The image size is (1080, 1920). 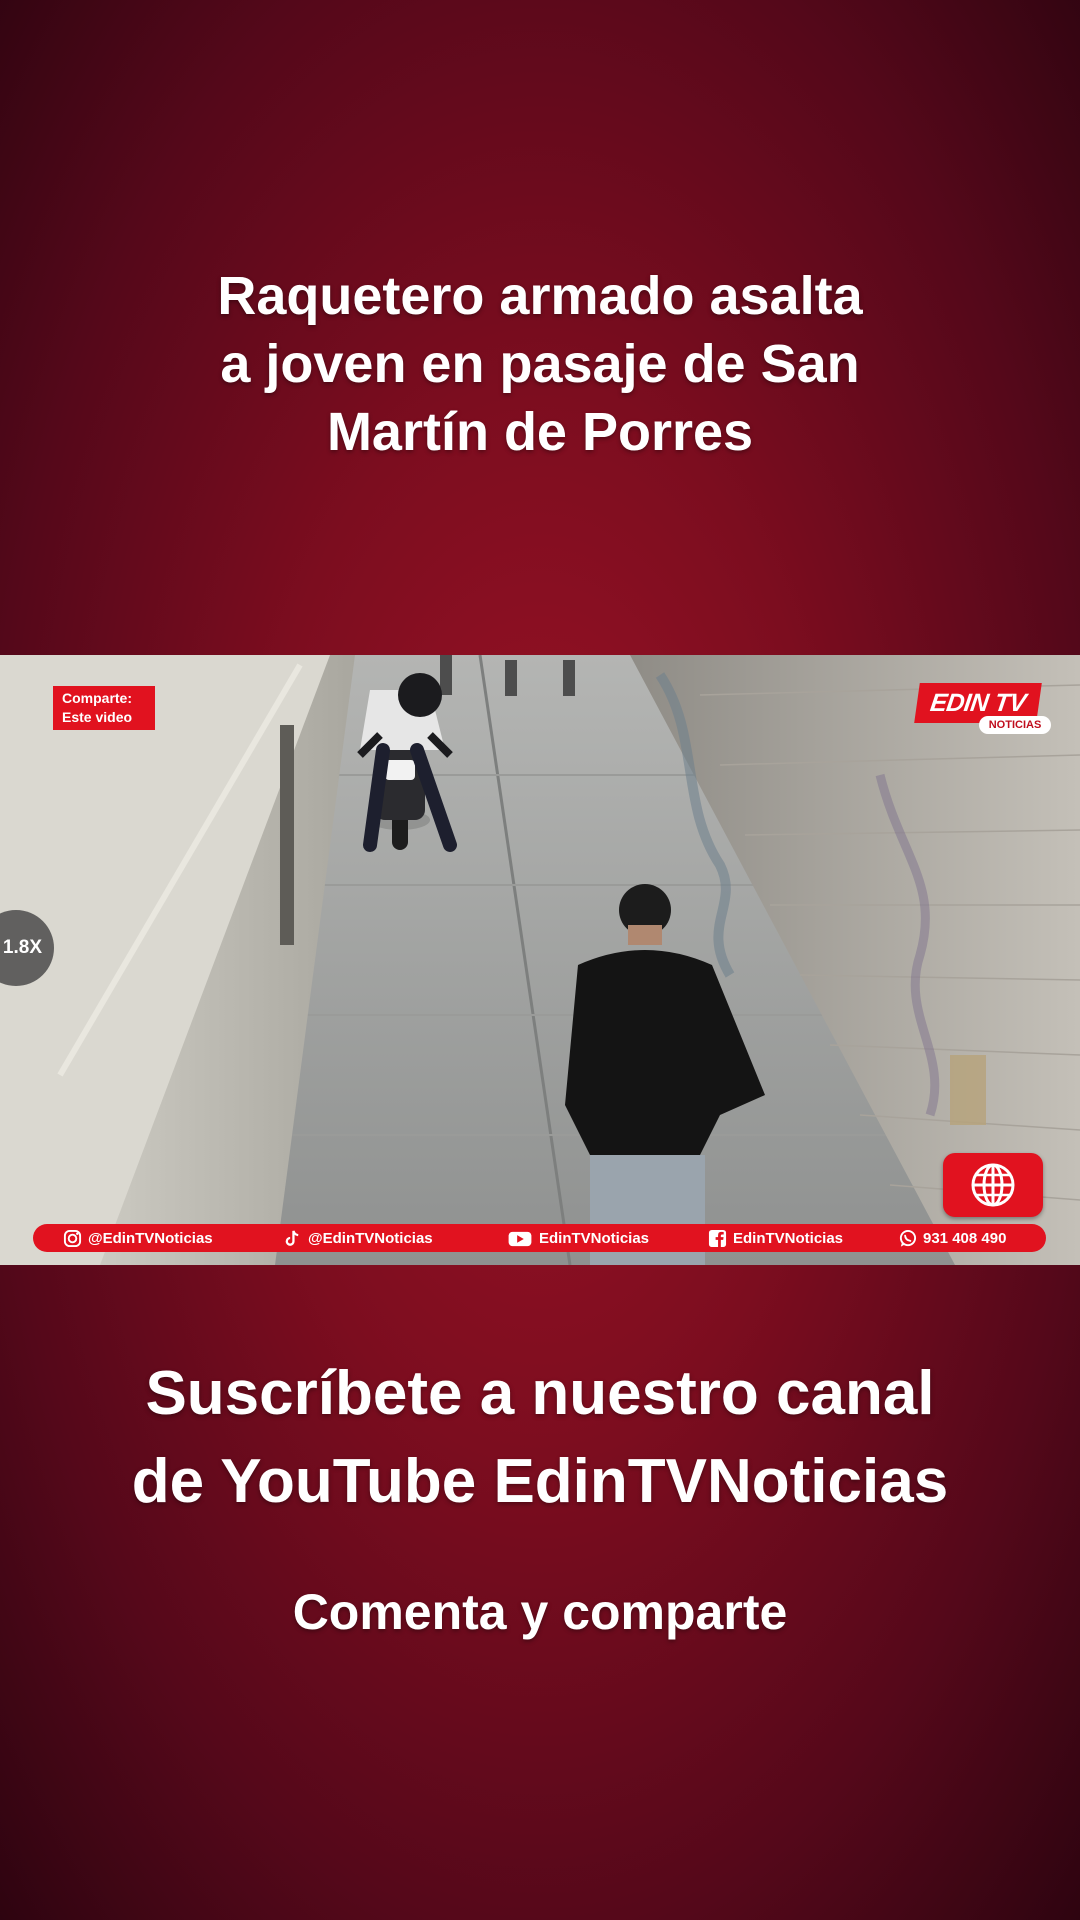 I want to click on cta-line-2: de YouTube EdinTVNoticias, so click(x=540, y=1481).